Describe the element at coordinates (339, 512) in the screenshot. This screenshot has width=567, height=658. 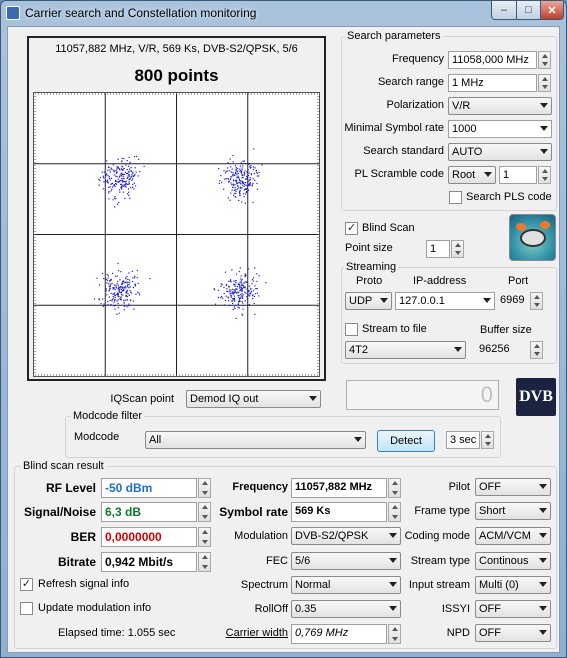
I see `symbol-rate-value: 569 Ks` at that location.